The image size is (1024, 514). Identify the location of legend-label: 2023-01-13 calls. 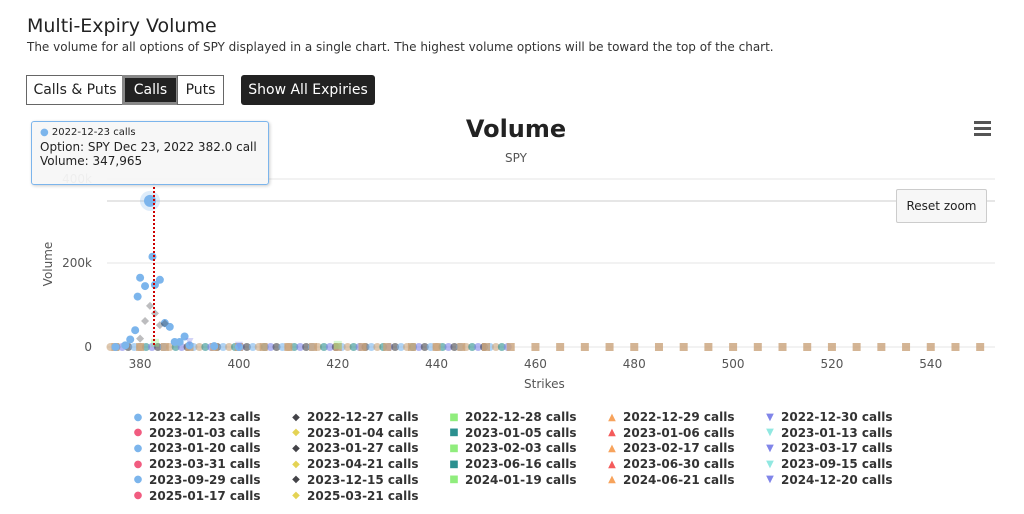
(837, 432).